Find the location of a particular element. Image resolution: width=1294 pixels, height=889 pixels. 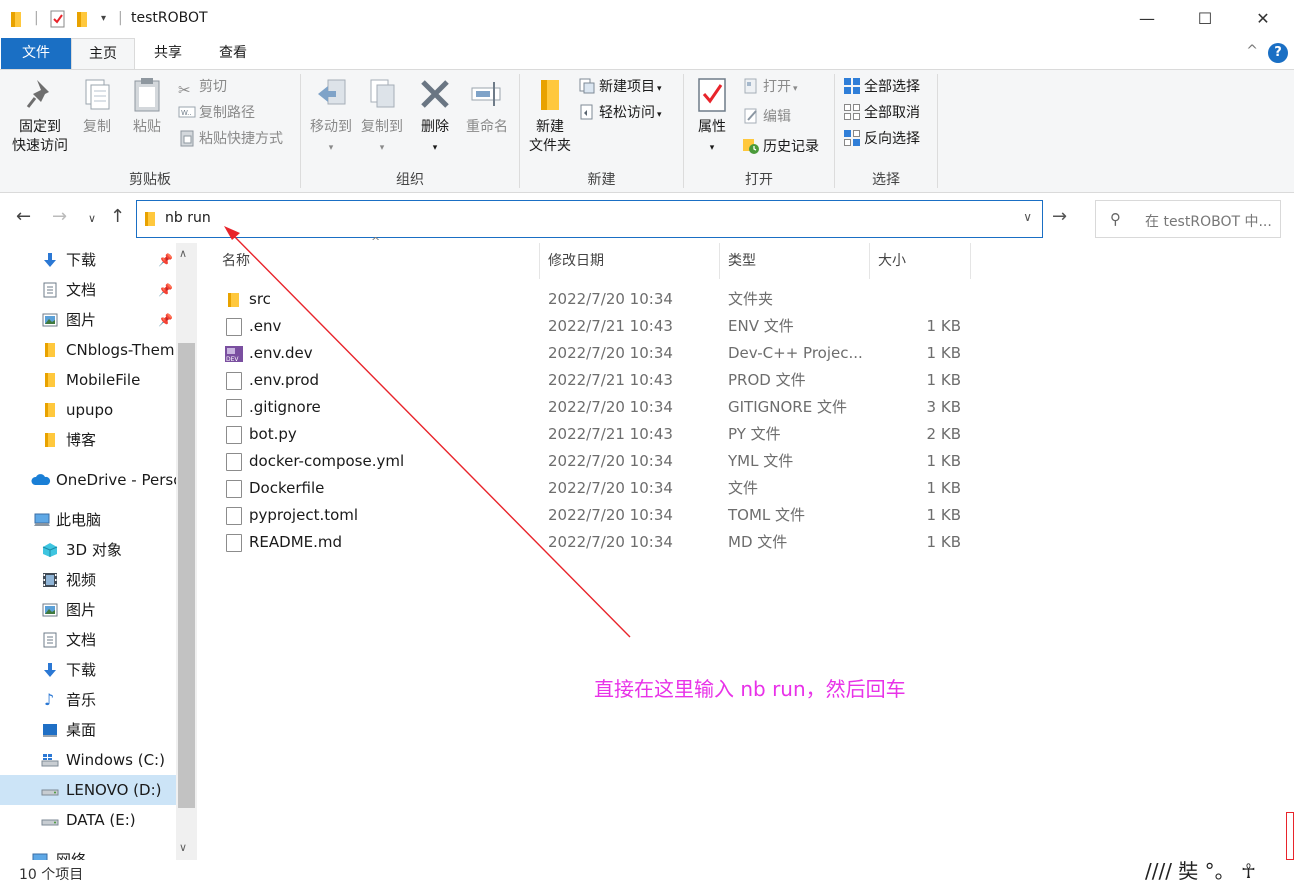

move-to-dropdown-icon: ▾ is located at coordinates (331, 148).